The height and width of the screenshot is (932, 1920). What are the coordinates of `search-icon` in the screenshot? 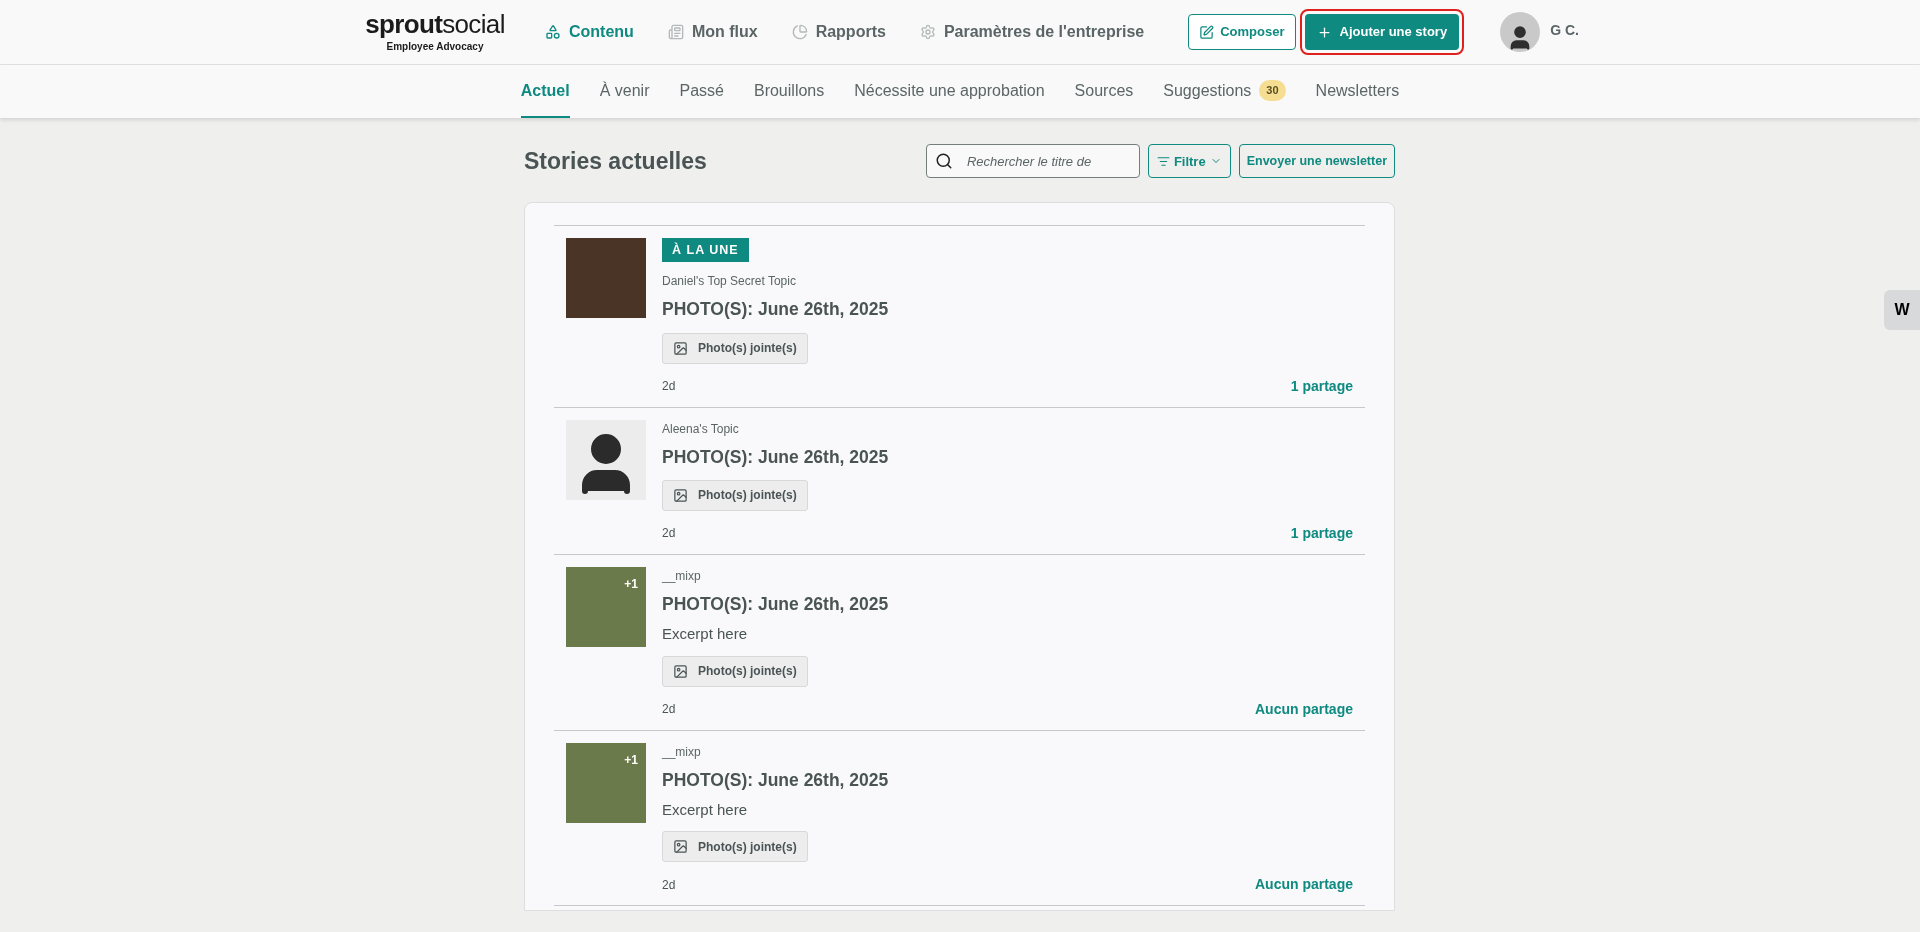 It's located at (943, 161).